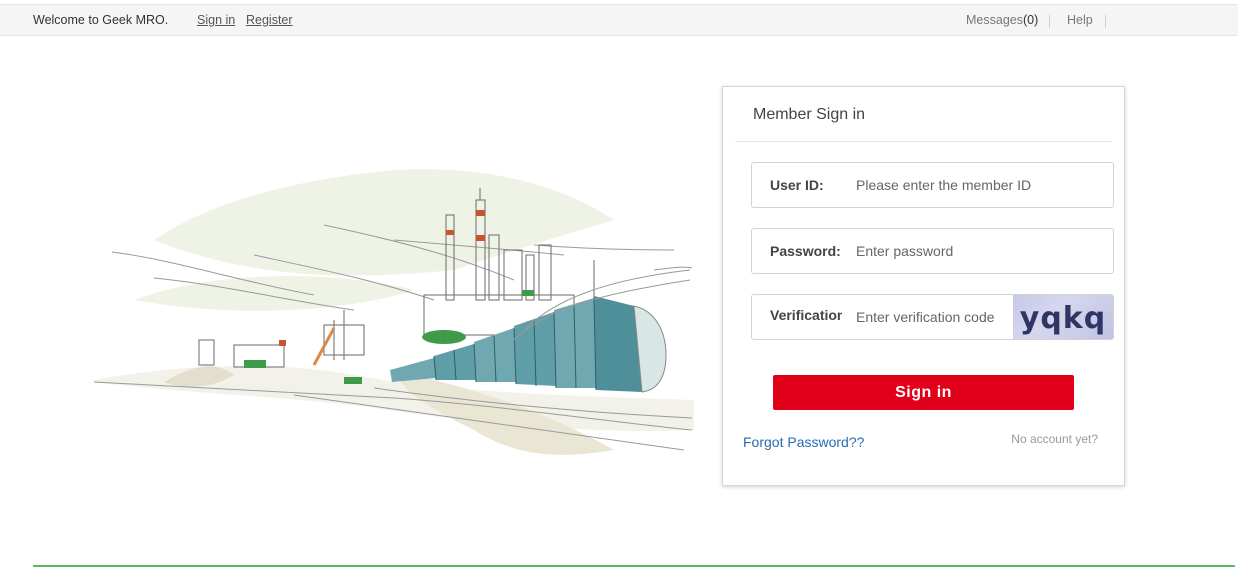 The width and height of the screenshot is (1238, 571). Describe the element at coordinates (809, 114) in the screenshot. I see `login-title: Member Sign in` at that location.